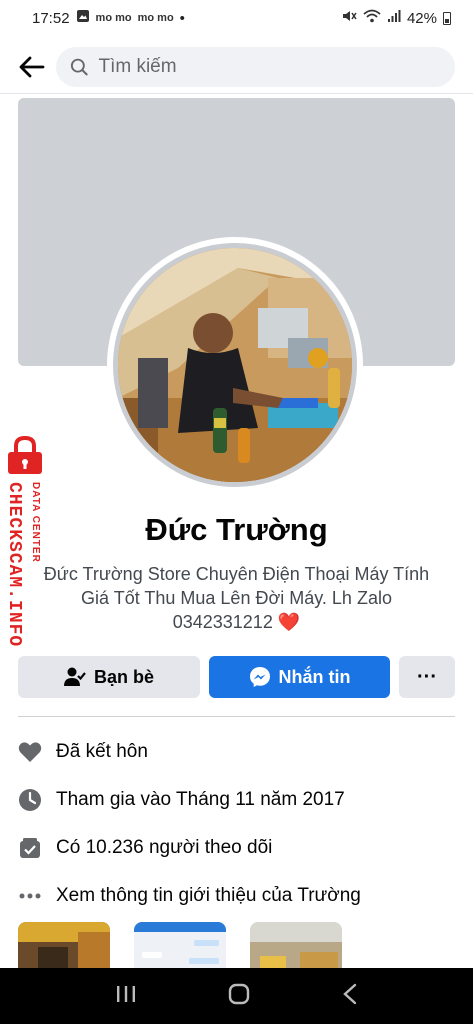  Describe the element at coordinates (14, 565) in the screenshot. I see `watermark-site: CHECKSCAM.INFO` at that location.